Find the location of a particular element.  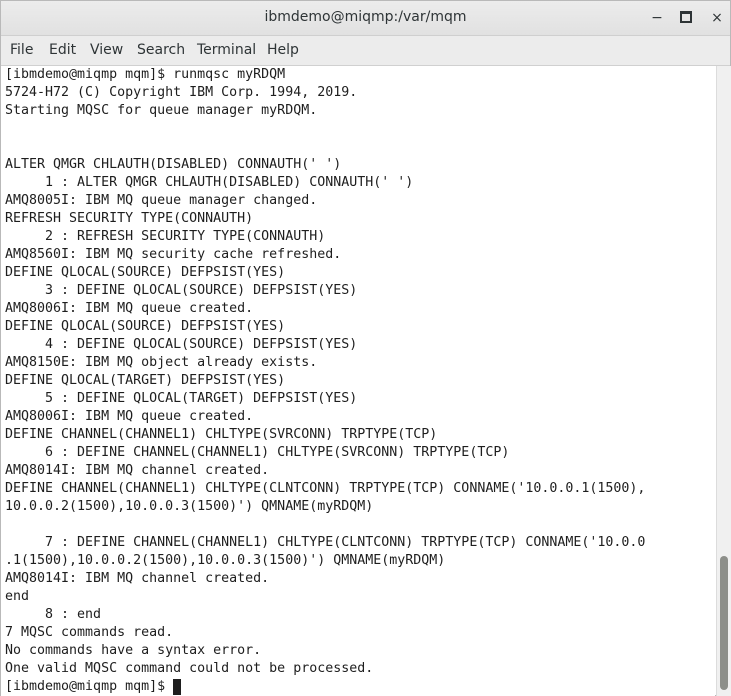

minimize-icon: − is located at coordinates (657, 18).